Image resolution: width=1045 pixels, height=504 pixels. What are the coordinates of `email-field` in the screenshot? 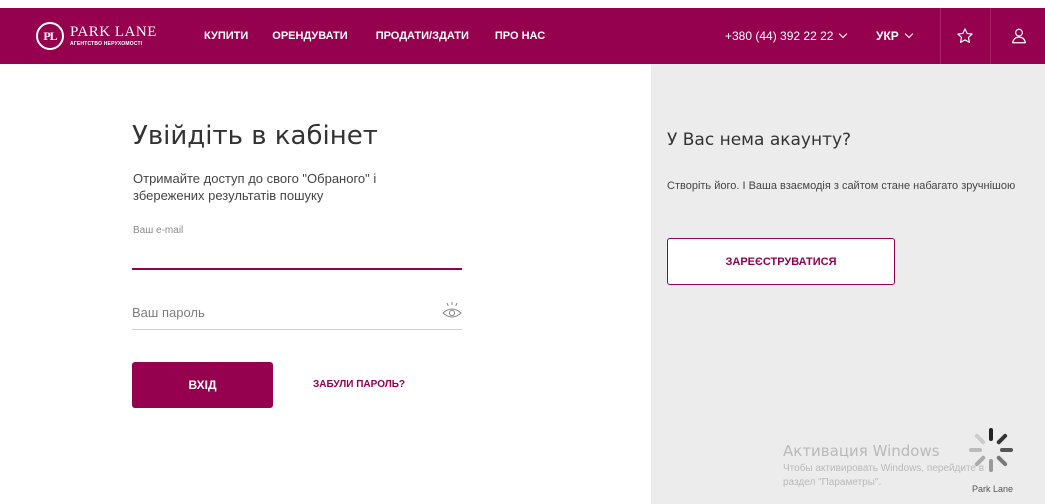 It's located at (297, 255).